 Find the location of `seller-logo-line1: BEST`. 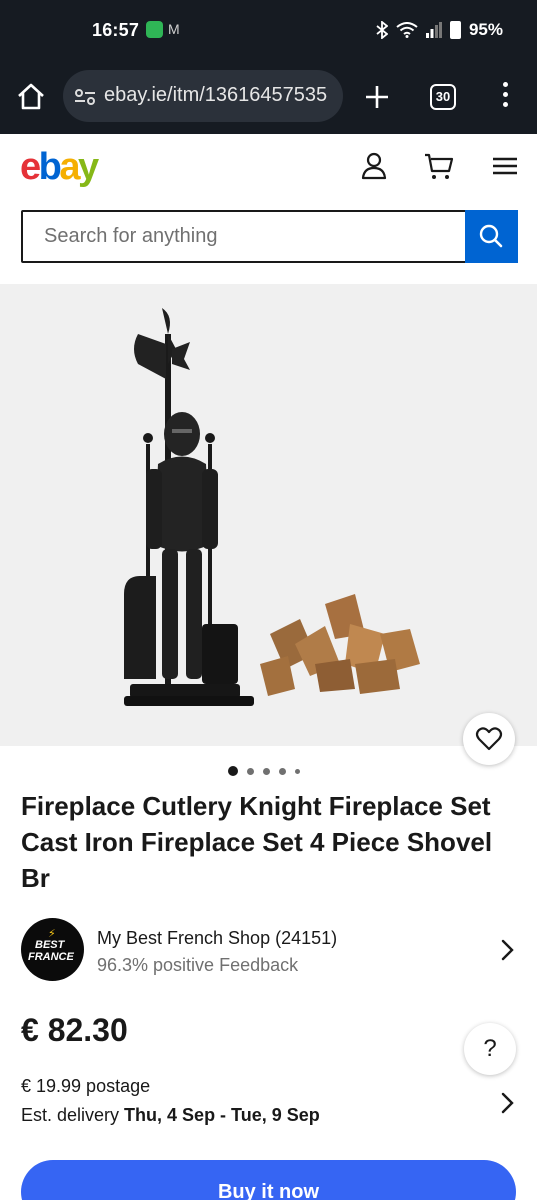

seller-logo-line1: BEST is located at coordinates (50, 945).